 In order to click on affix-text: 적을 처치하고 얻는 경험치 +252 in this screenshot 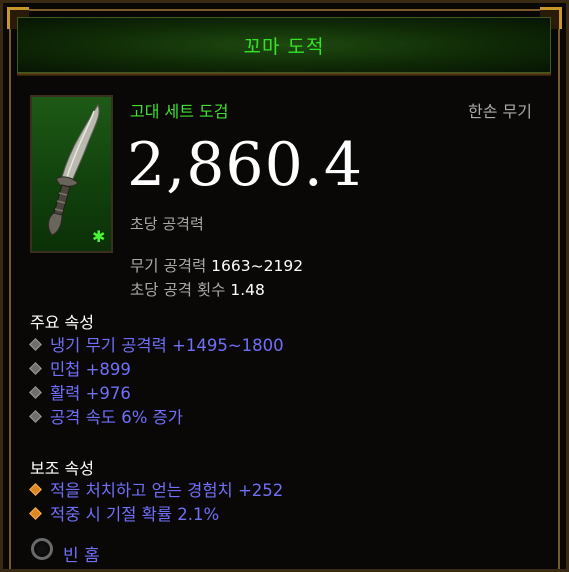, I will do `click(167, 490)`.